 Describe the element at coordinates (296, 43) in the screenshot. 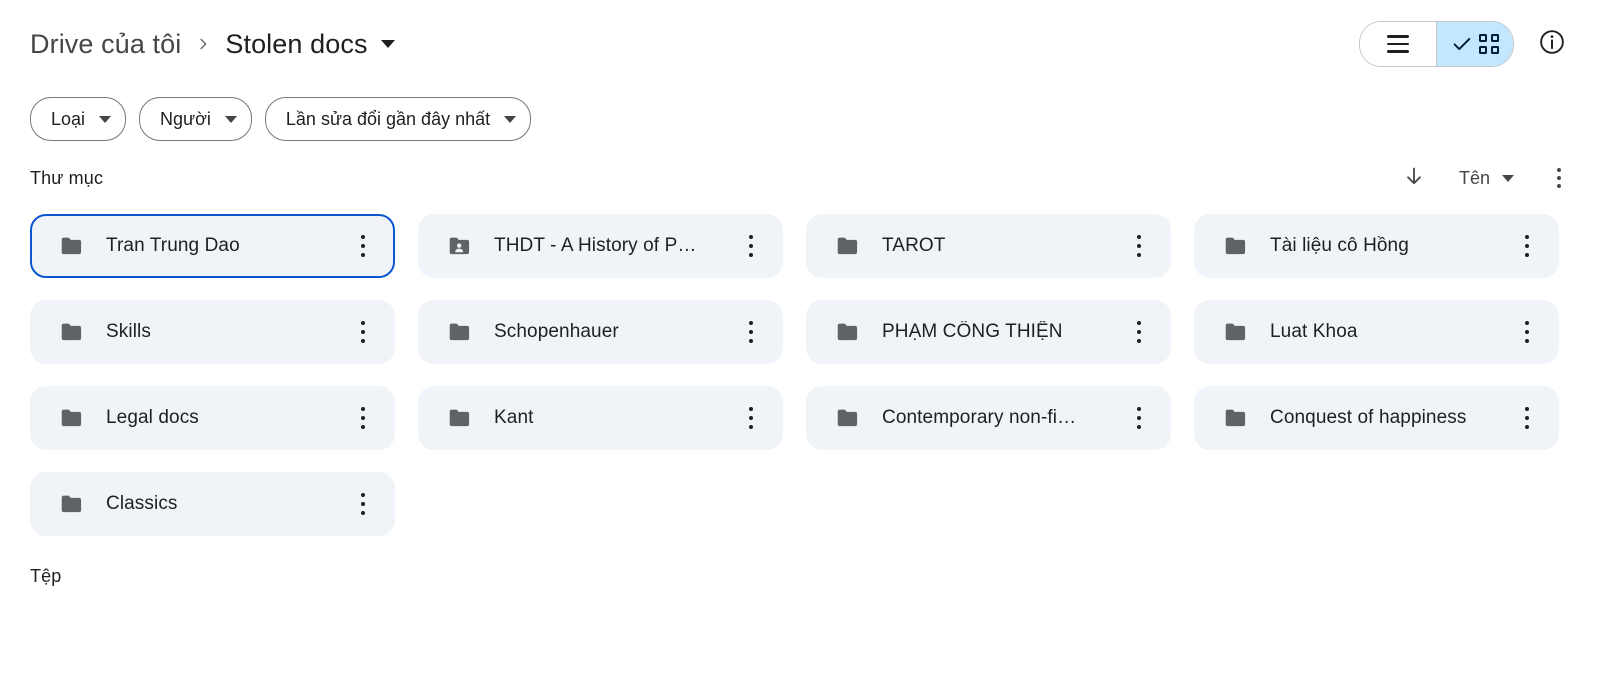

I see `breadcrumb-current-label: Stolen docs` at that location.